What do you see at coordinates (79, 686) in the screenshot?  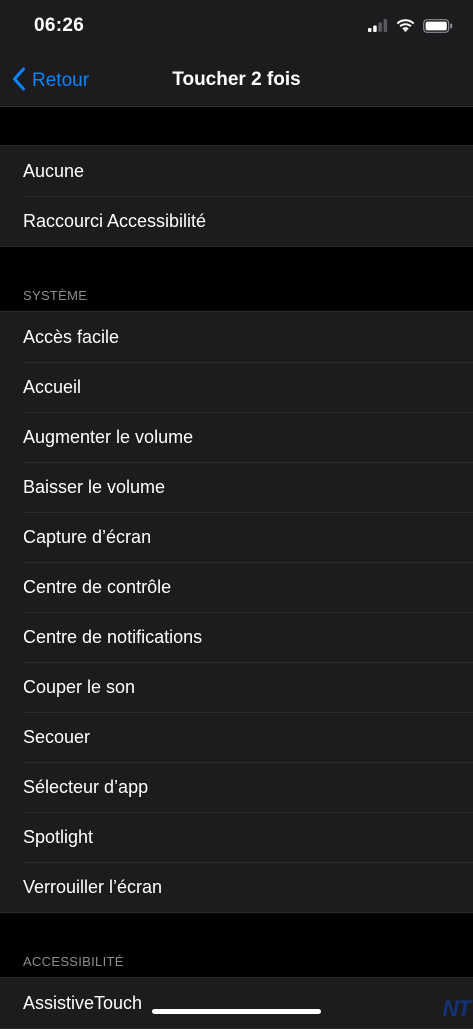 I see `option-label: Couper le son` at bounding box center [79, 686].